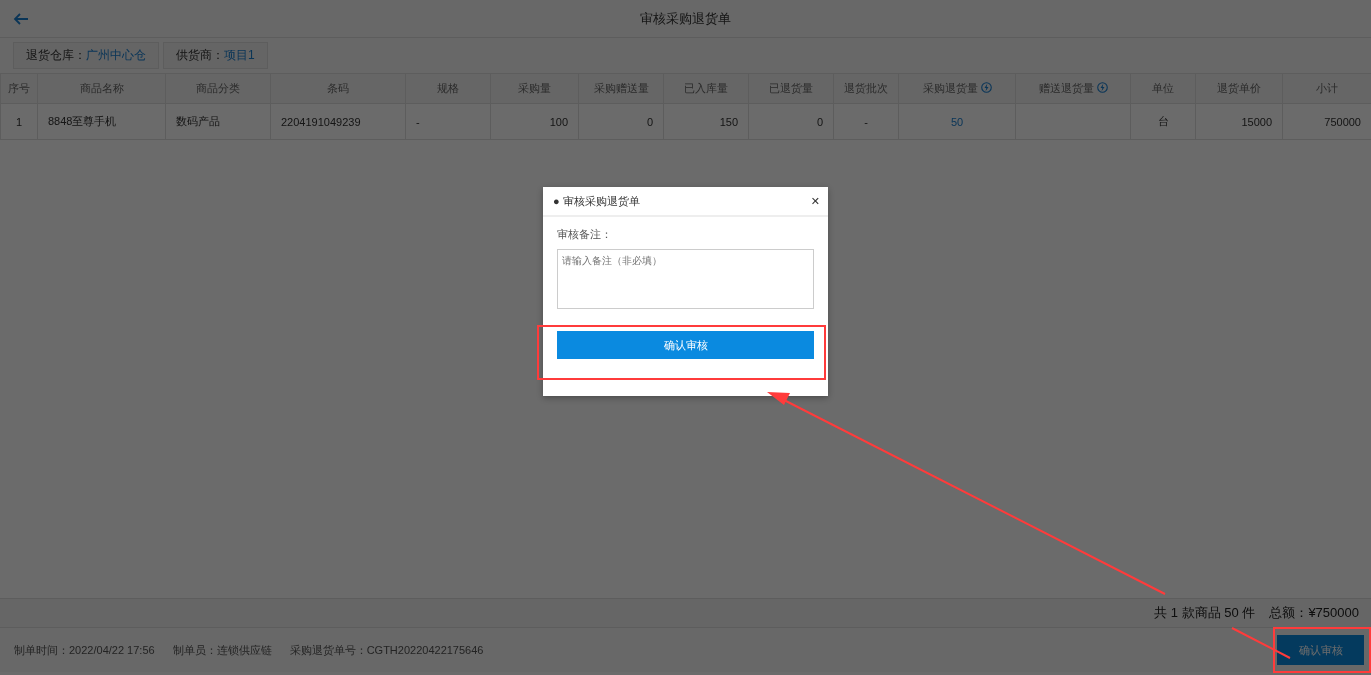 The image size is (1371, 675). Describe the element at coordinates (957, 121) in the screenshot. I see `table-cell: 50` at that location.